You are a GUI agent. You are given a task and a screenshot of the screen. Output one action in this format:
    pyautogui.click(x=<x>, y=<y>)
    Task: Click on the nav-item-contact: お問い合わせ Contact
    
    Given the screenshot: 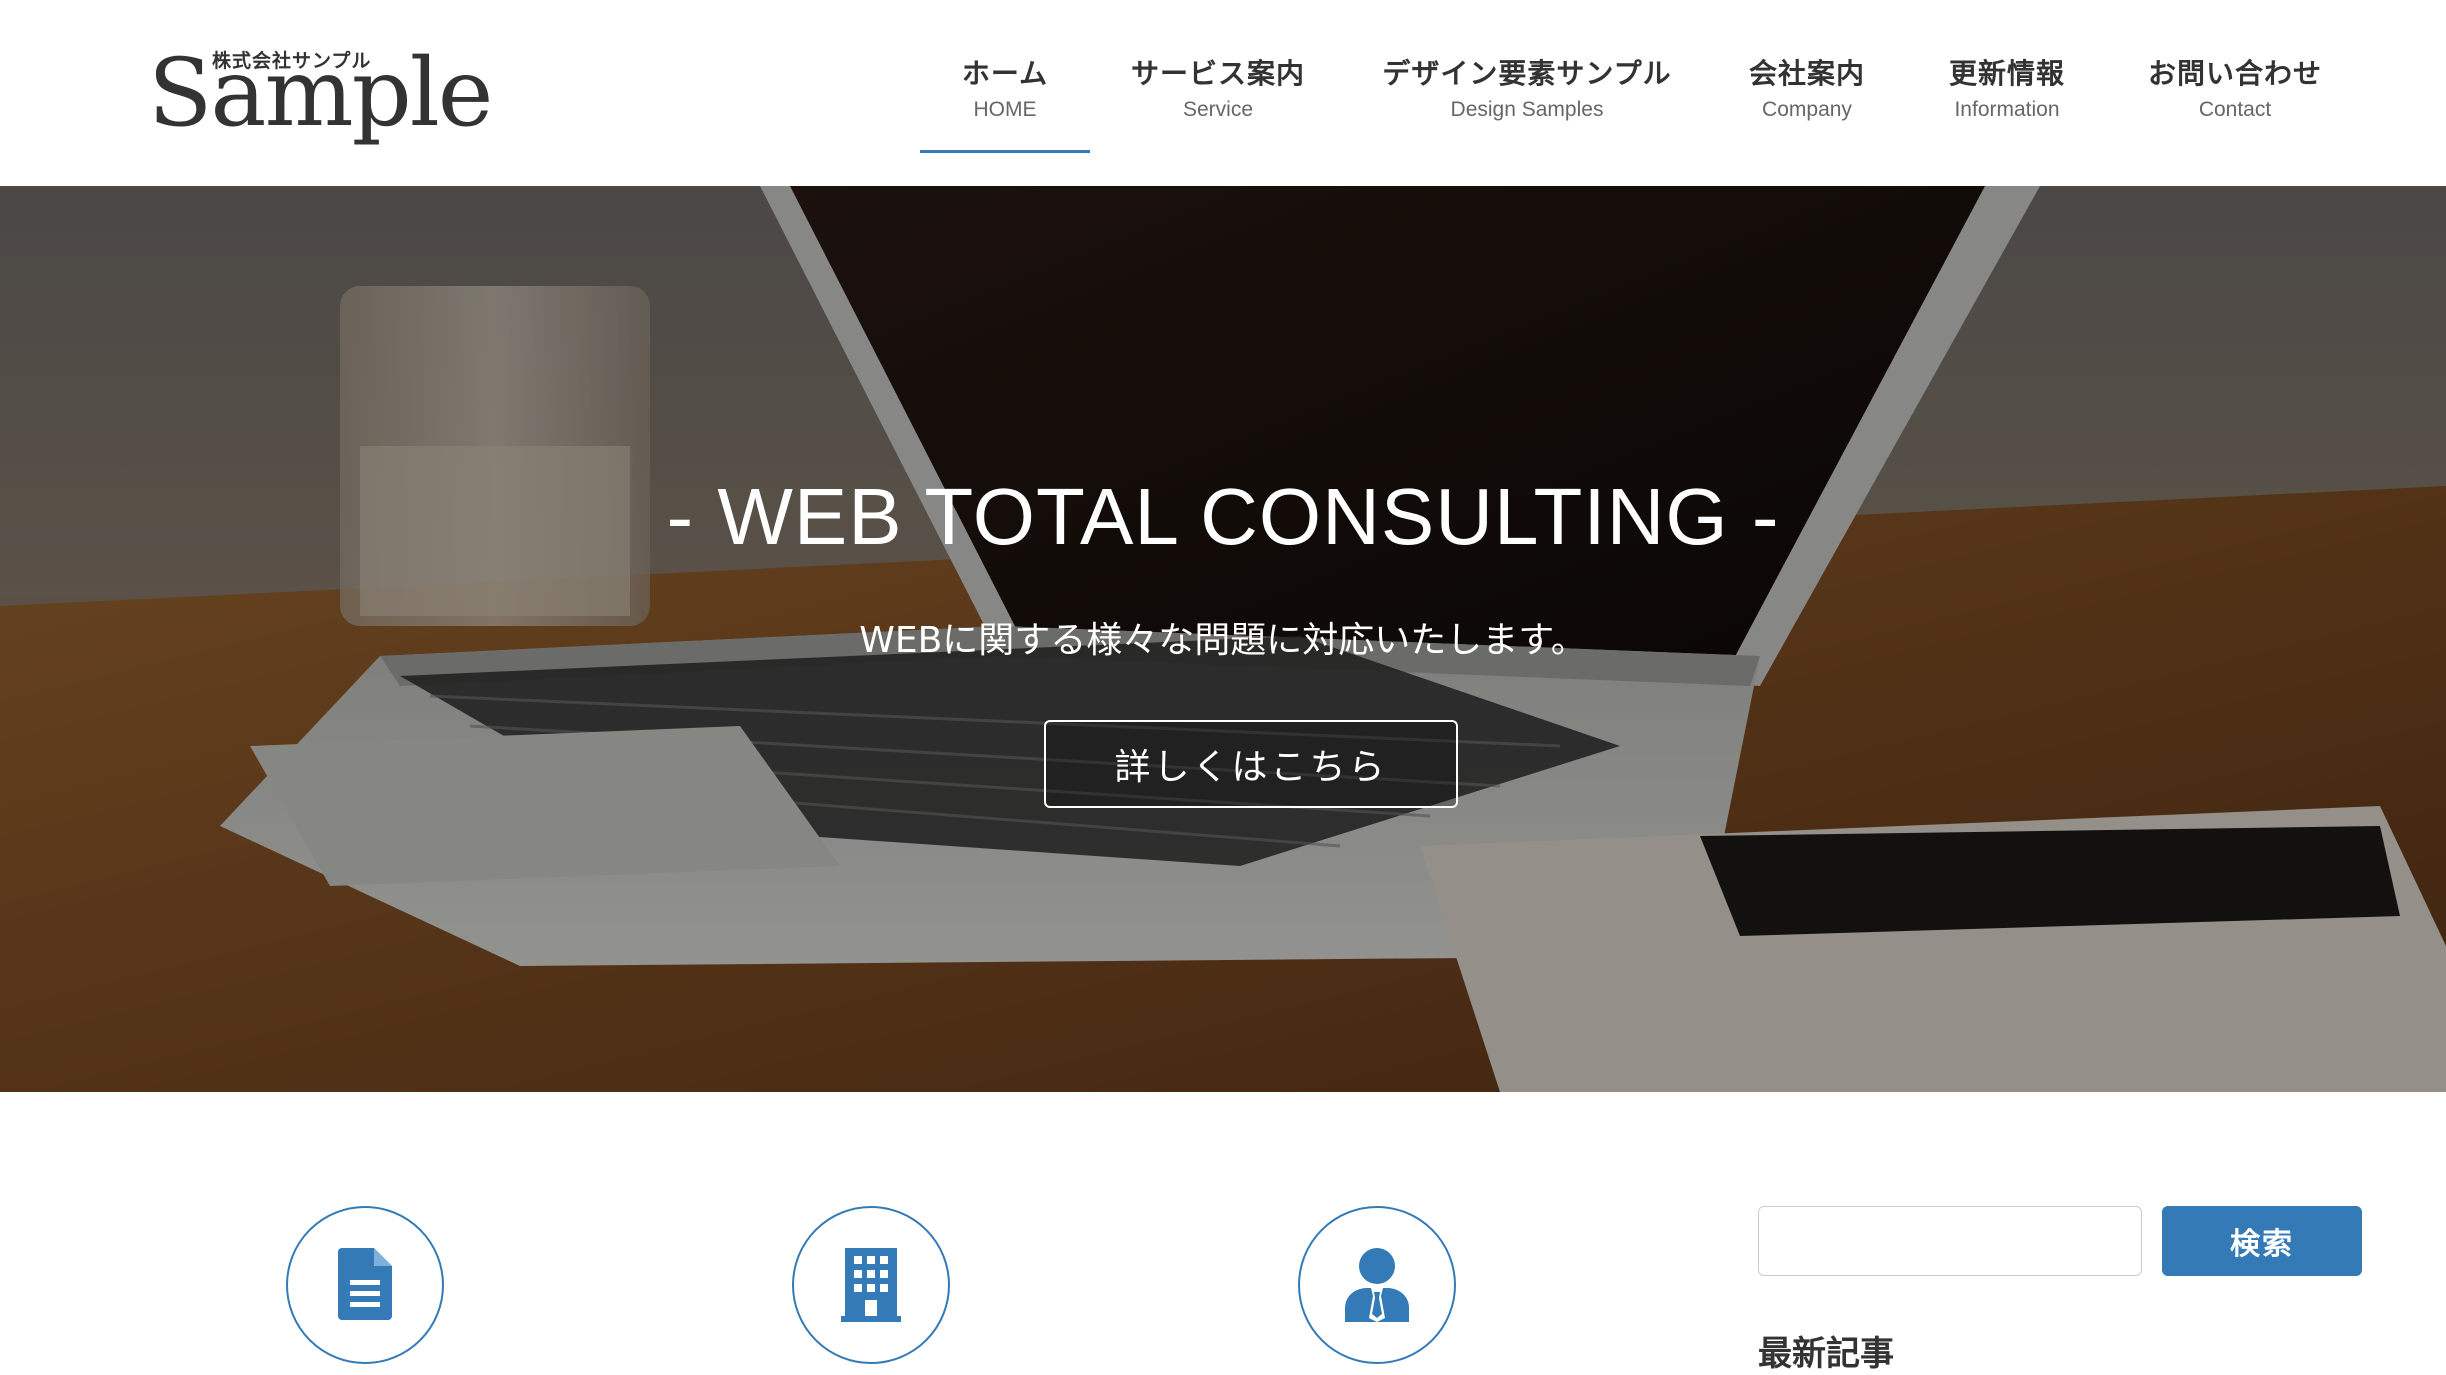 What is the action you would take?
    pyautogui.click(x=2235, y=87)
    